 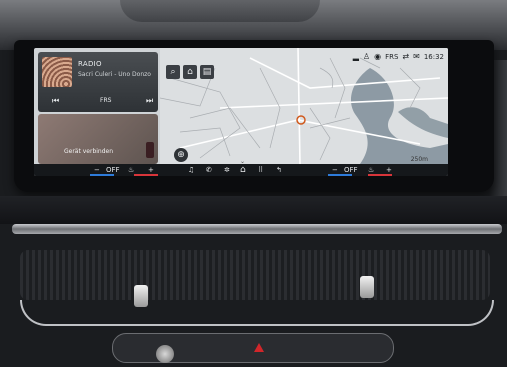 I want to click on status-bar: ▂ ♙ ◉ FRS ⇄ ✉ 16:32, so click(x=398, y=57).